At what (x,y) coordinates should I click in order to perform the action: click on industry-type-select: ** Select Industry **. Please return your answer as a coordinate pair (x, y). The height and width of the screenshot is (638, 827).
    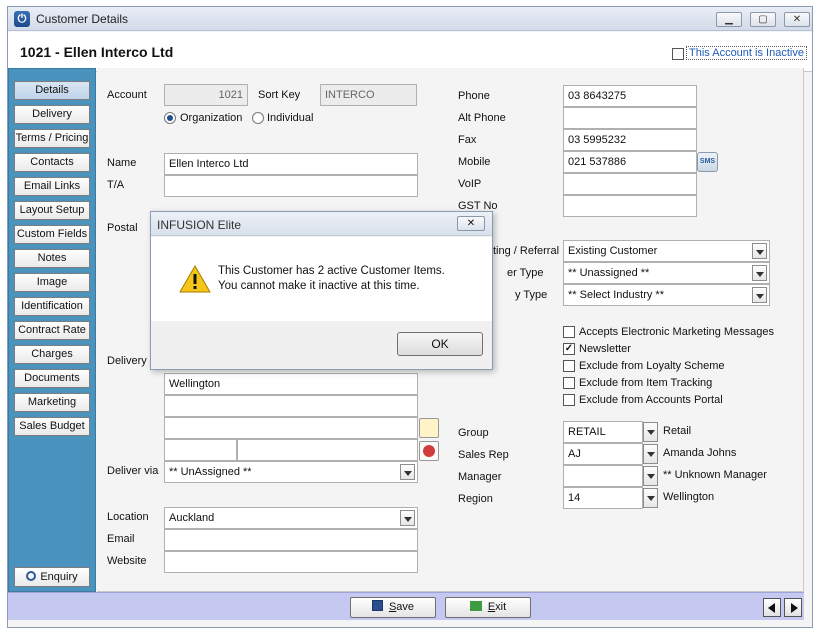
    Looking at the image, I should click on (666, 295).